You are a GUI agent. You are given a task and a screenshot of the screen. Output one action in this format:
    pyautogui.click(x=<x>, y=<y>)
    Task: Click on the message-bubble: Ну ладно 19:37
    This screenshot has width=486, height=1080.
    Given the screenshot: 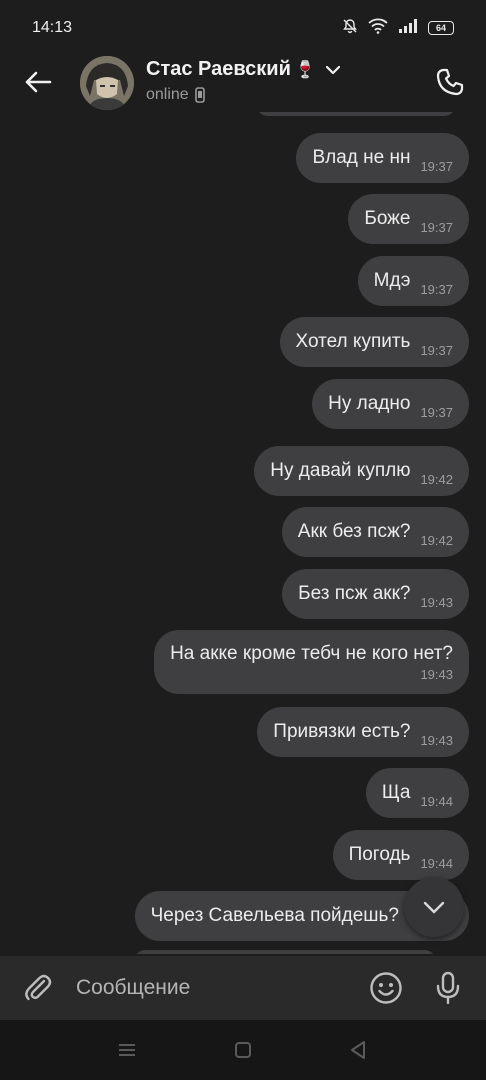 What is the action you would take?
    pyautogui.click(x=390, y=404)
    